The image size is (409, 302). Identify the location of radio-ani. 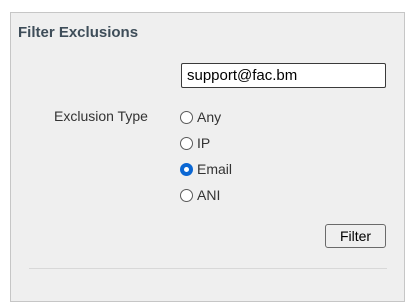
(186, 195).